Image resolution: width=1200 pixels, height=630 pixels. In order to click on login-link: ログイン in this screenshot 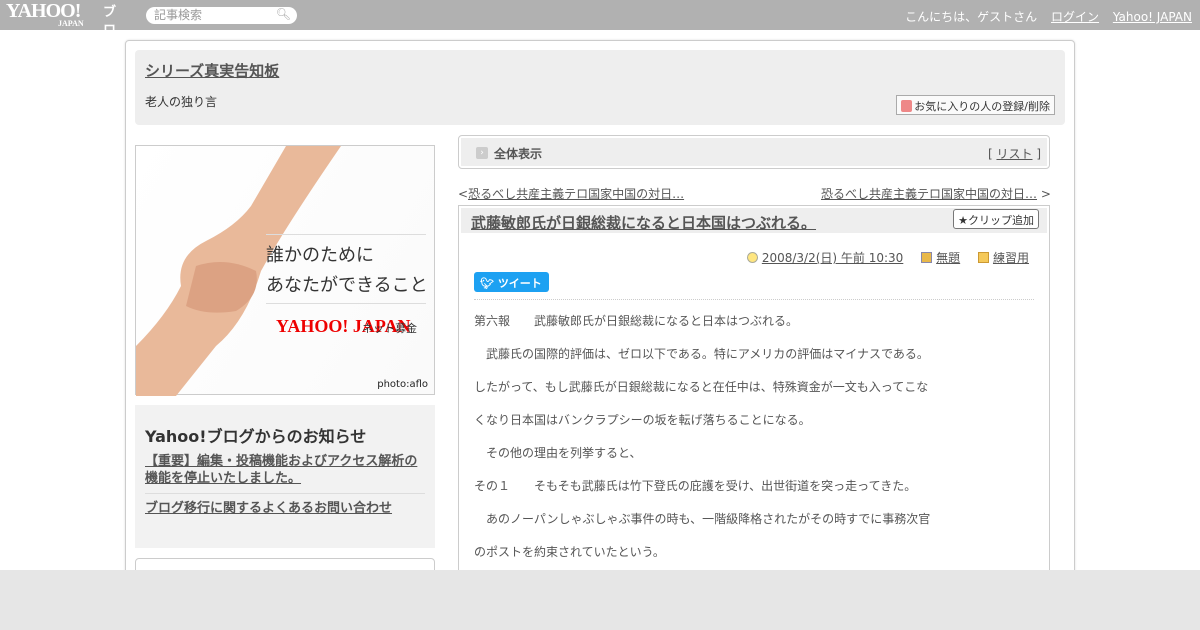, I will do `click(1075, 17)`.